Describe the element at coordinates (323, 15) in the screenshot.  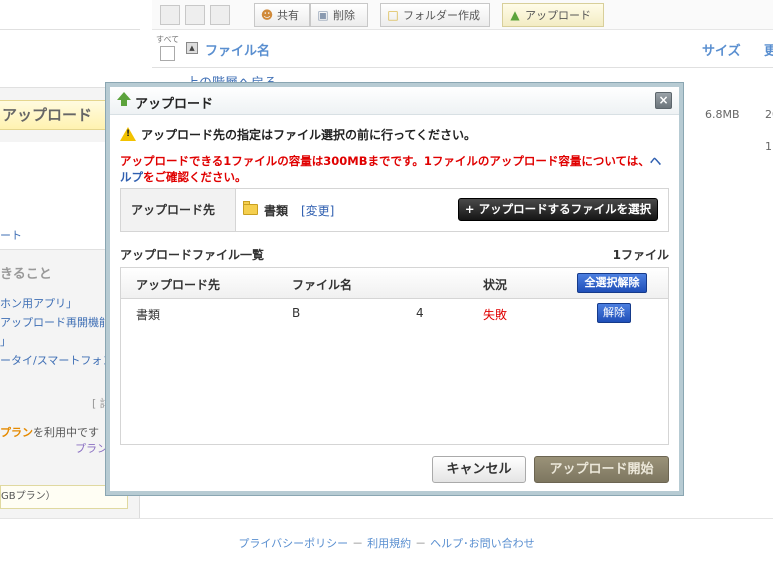
I see `trash-icon: ▣` at that location.